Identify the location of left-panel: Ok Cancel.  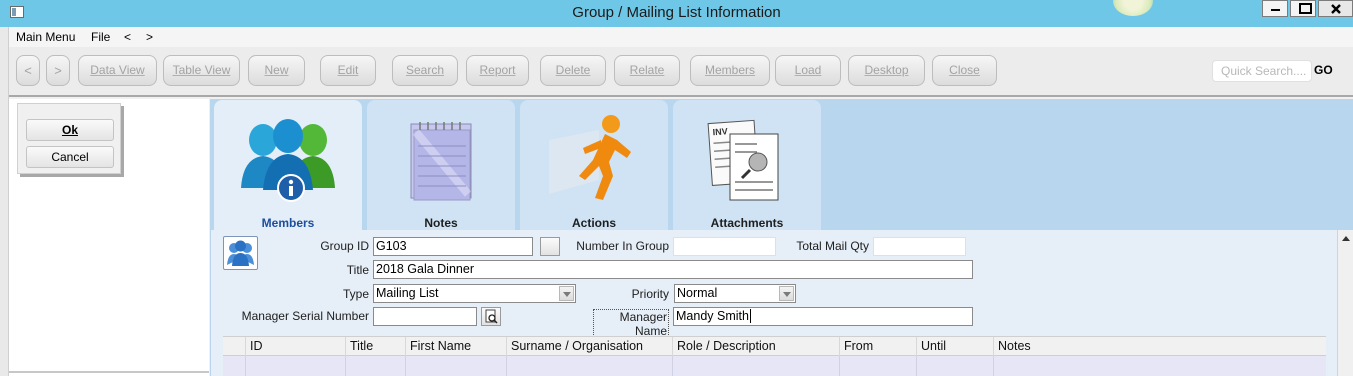
(109, 237).